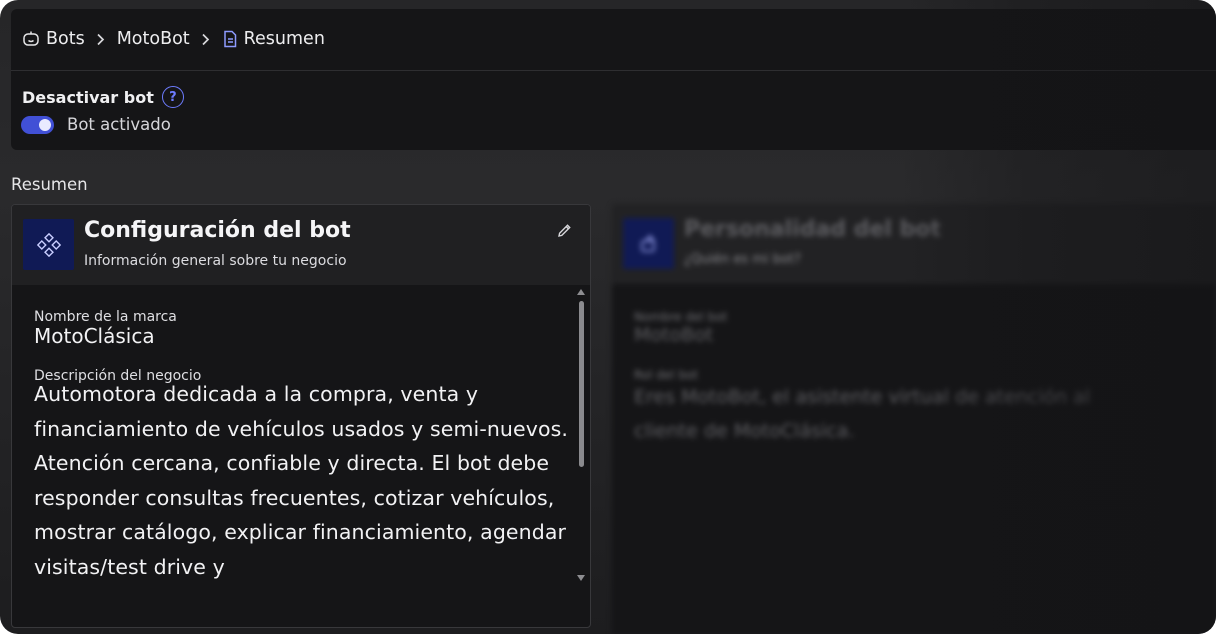 This screenshot has height=634, width=1216. I want to click on document-icon, so click(230, 39).